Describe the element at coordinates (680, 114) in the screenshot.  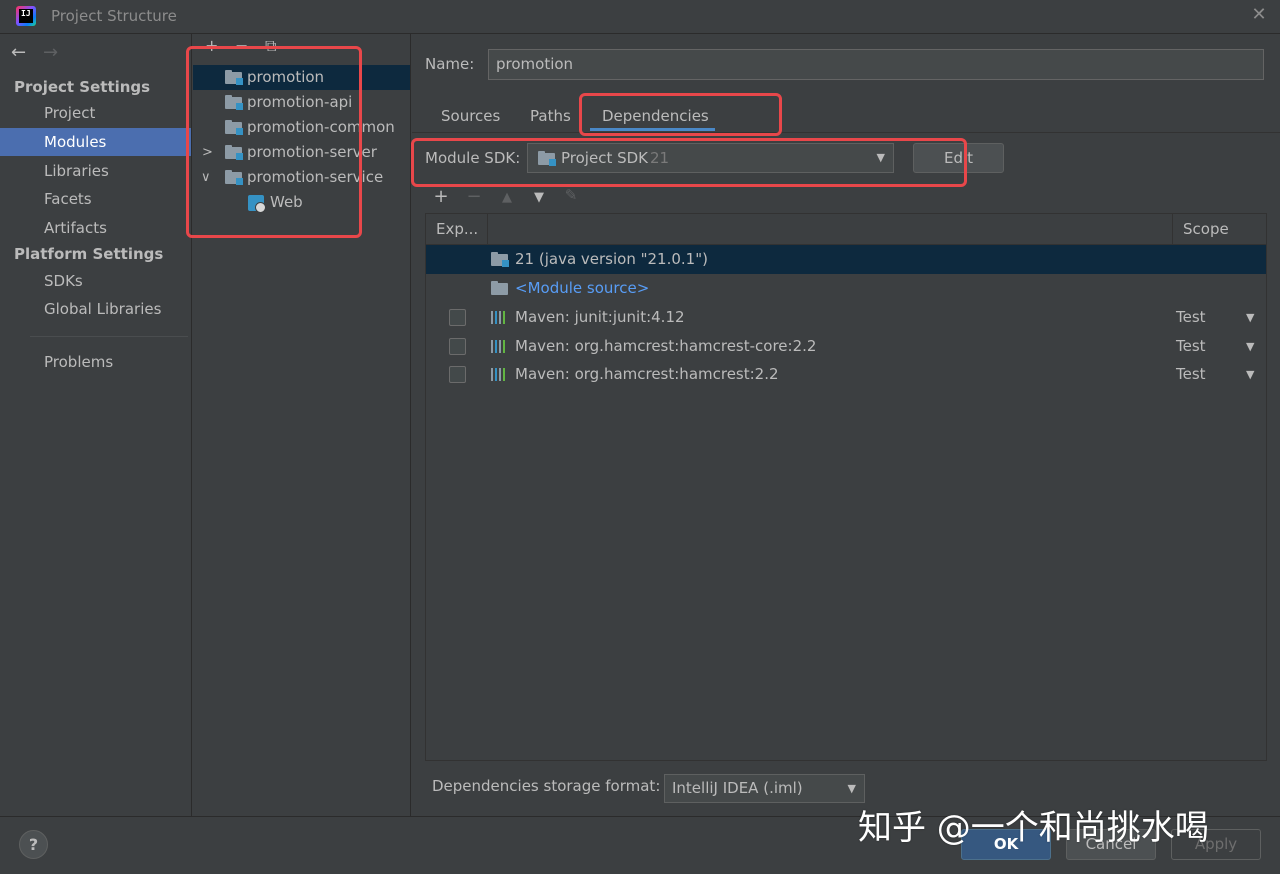
I see `highlight-box-dependencies-tab` at that location.